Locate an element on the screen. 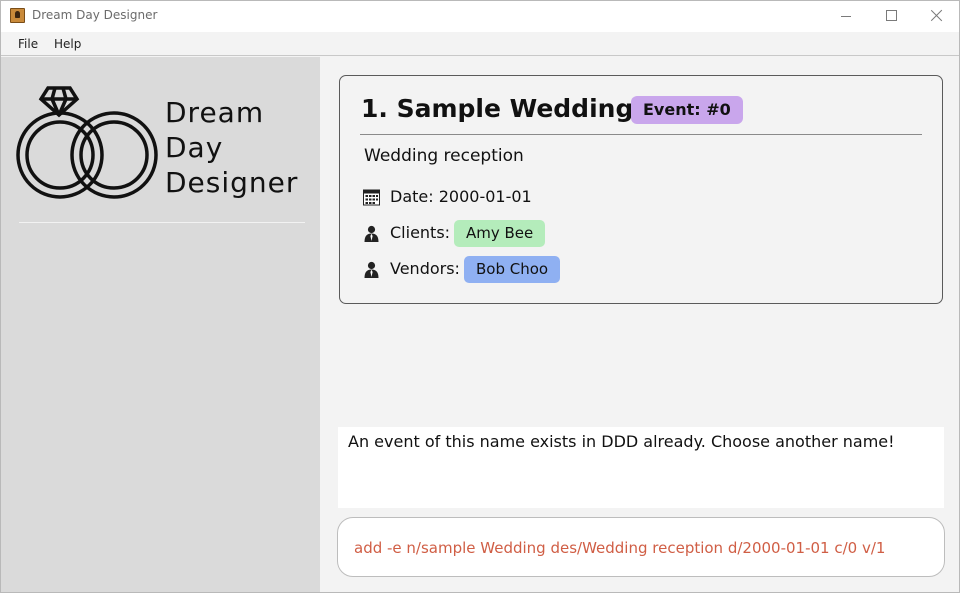 This screenshot has width=960, height=593. clients-label: Clients: is located at coordinates (420, 232).